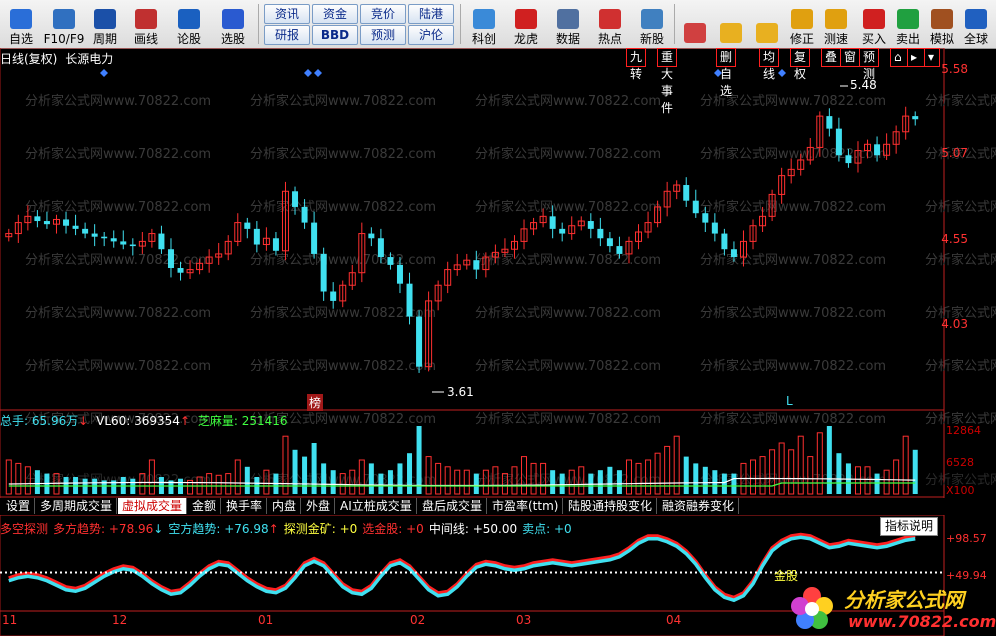  Describe the element at coordinates (28, 59) in the screenshot. I see `period-label: 日线(复权)` at that location.